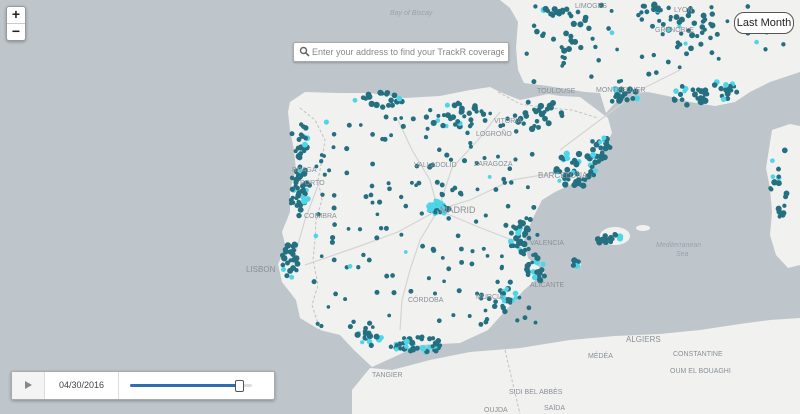 The height and width of the screenshot is (414, 800). Describe the element at coordinates (387, 375) in the screenshot. I see `city-label-tangier: TANGIER` at that location.